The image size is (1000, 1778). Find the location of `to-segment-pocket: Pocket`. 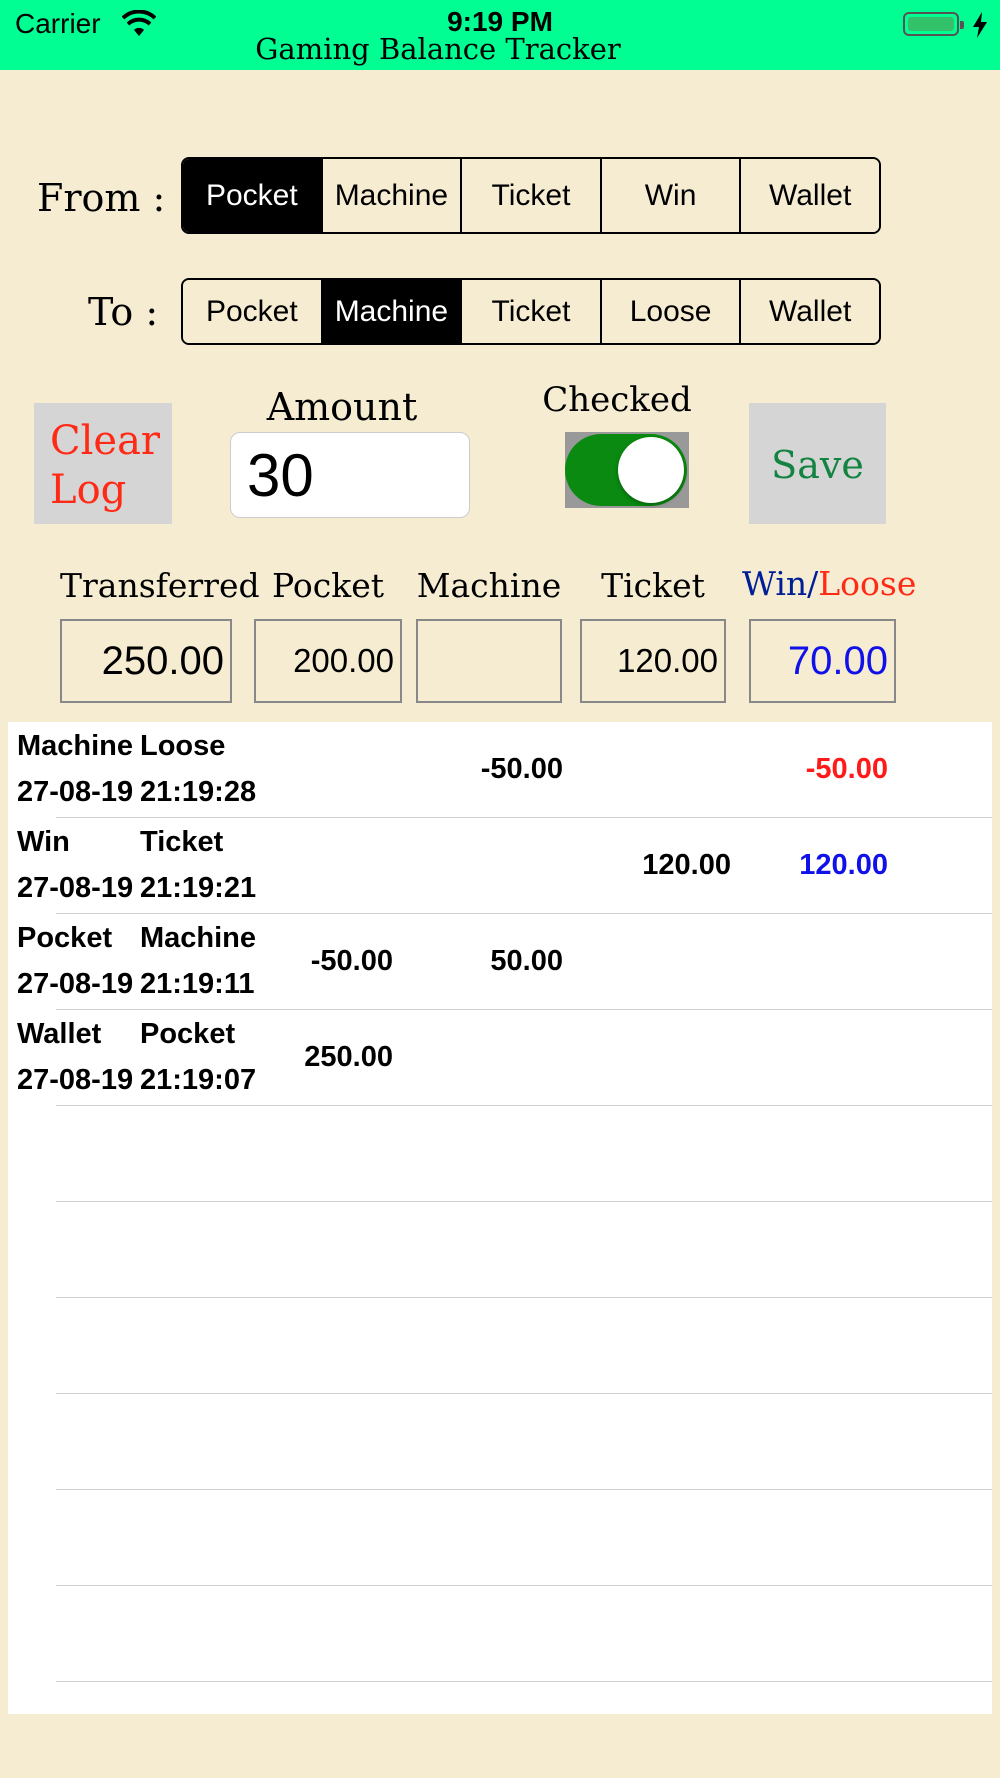

to-segment-pocket: Pocket is located at coordinates (252, 311).